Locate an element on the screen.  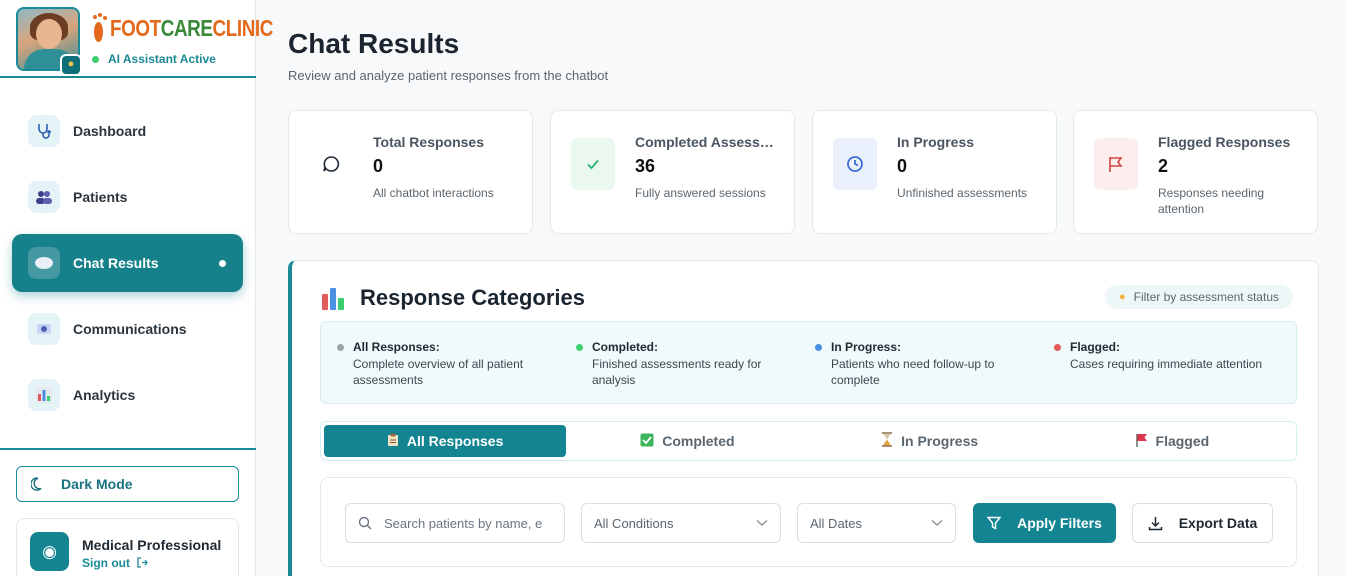
sidebar-item-chat-results: Chat Results is located at coordinates (127, 263).